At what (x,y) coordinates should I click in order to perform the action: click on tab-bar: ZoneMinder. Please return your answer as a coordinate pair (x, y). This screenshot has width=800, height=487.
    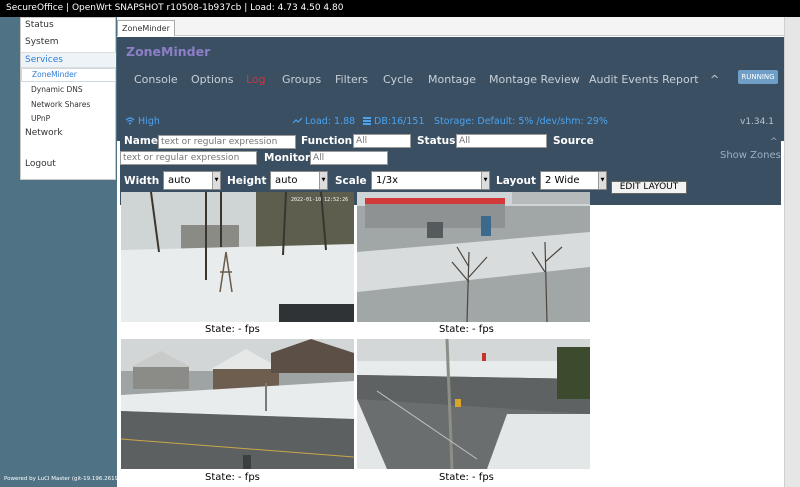
    Looking at the image, I should click on (450, 26).